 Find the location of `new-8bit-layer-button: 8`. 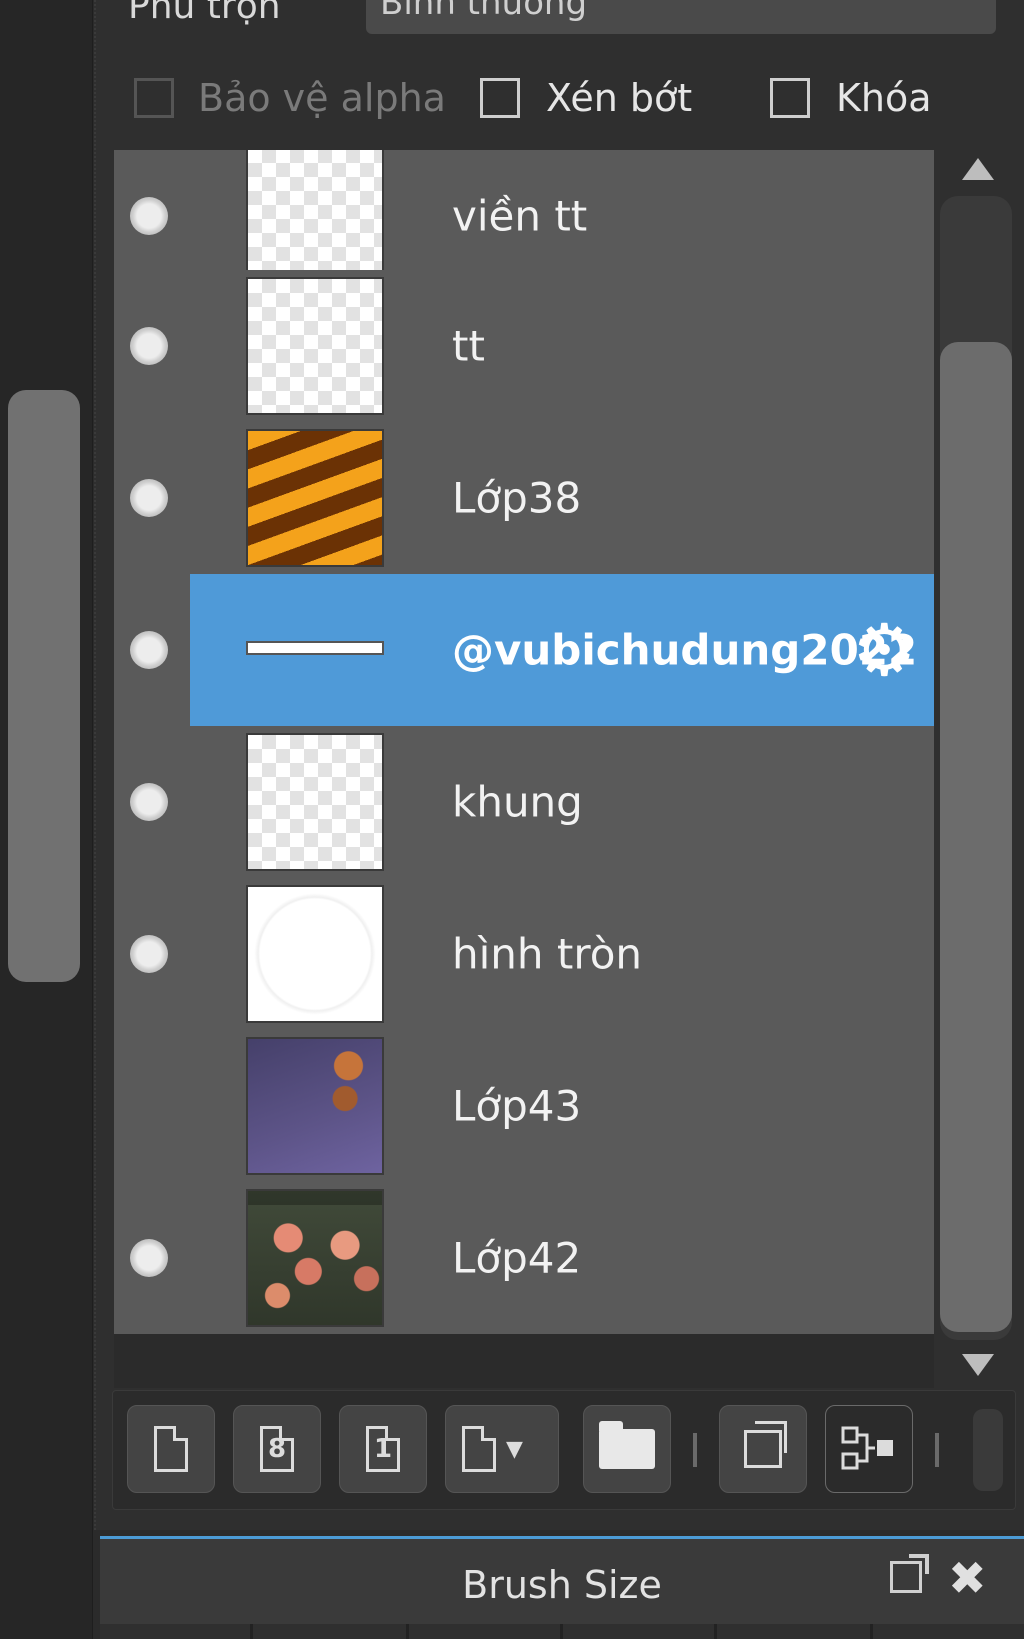

new-8bit-layer-button: 8 is located at coordinates (277, 1449).